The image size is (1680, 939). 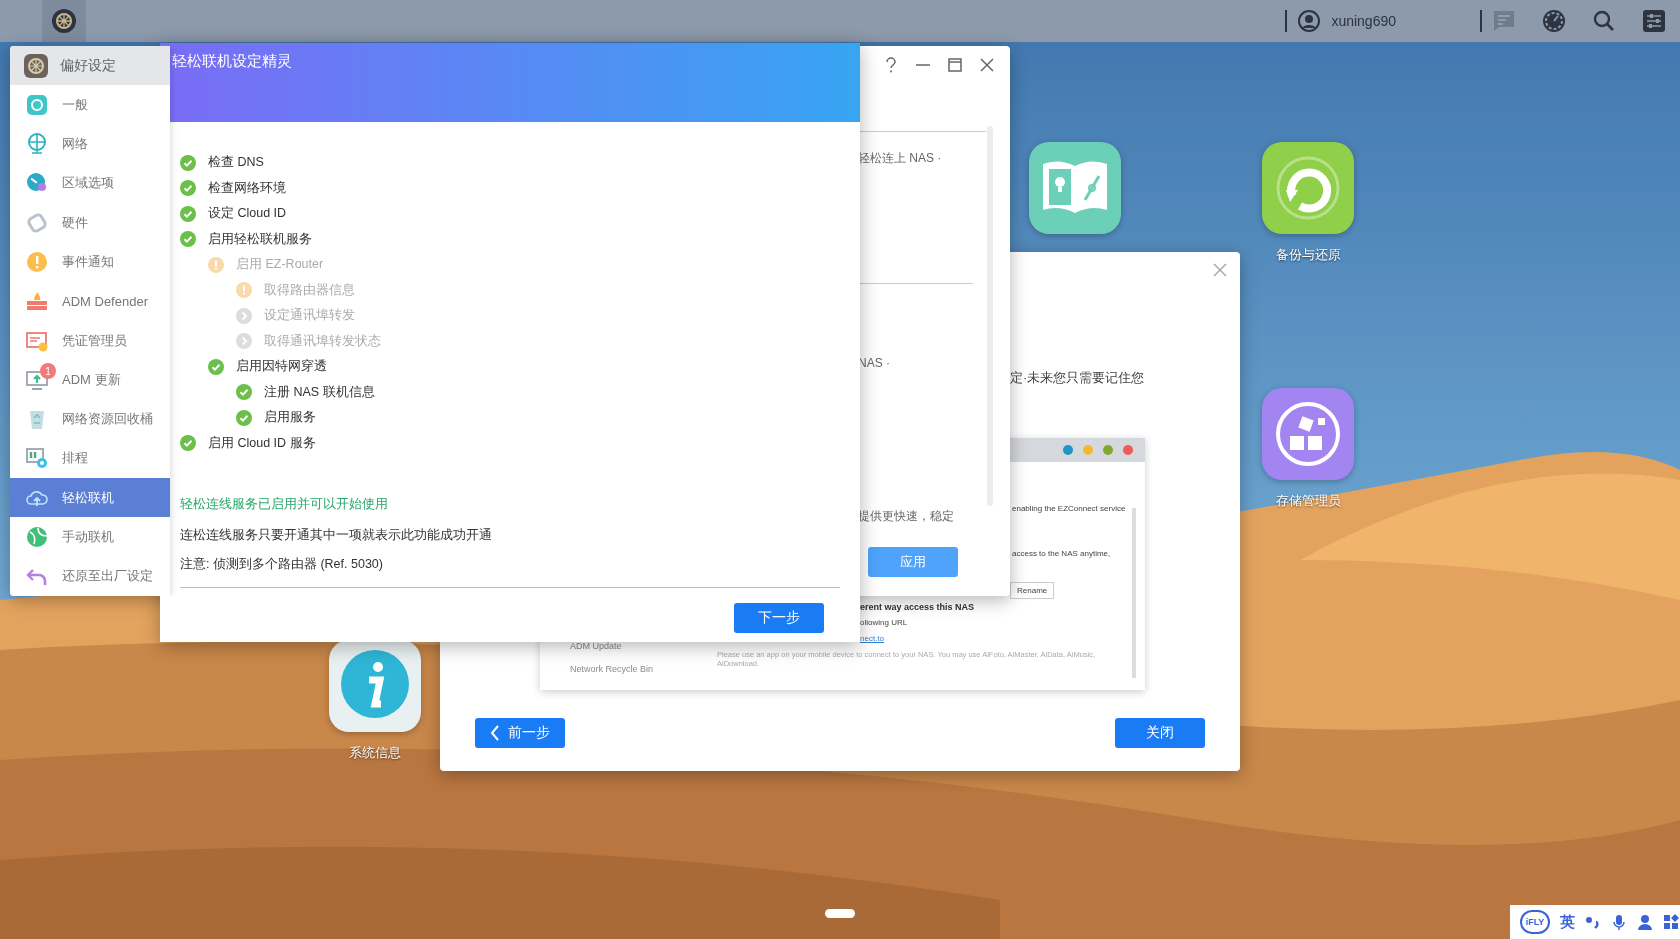 What do you see at coordinates (1032, 590) in the screenshot?
I see `rename-button: Rename` at bounding box center [1032, 590].